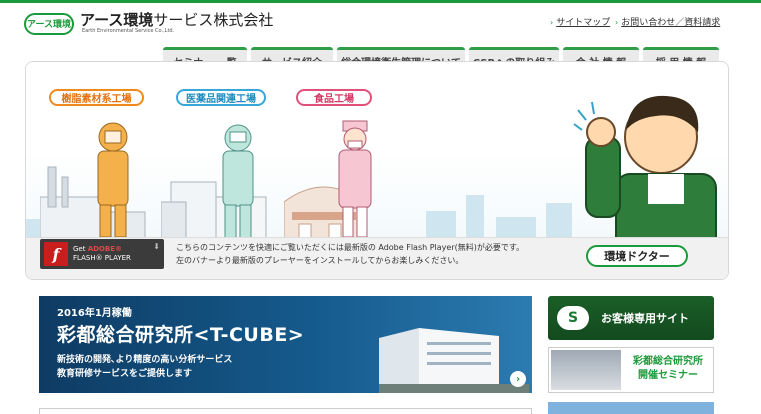 This screenshot has width=761, height=414. Describe the element at coordinates (380, 1) in the screenshot. I see `top-accent-line` at that location.